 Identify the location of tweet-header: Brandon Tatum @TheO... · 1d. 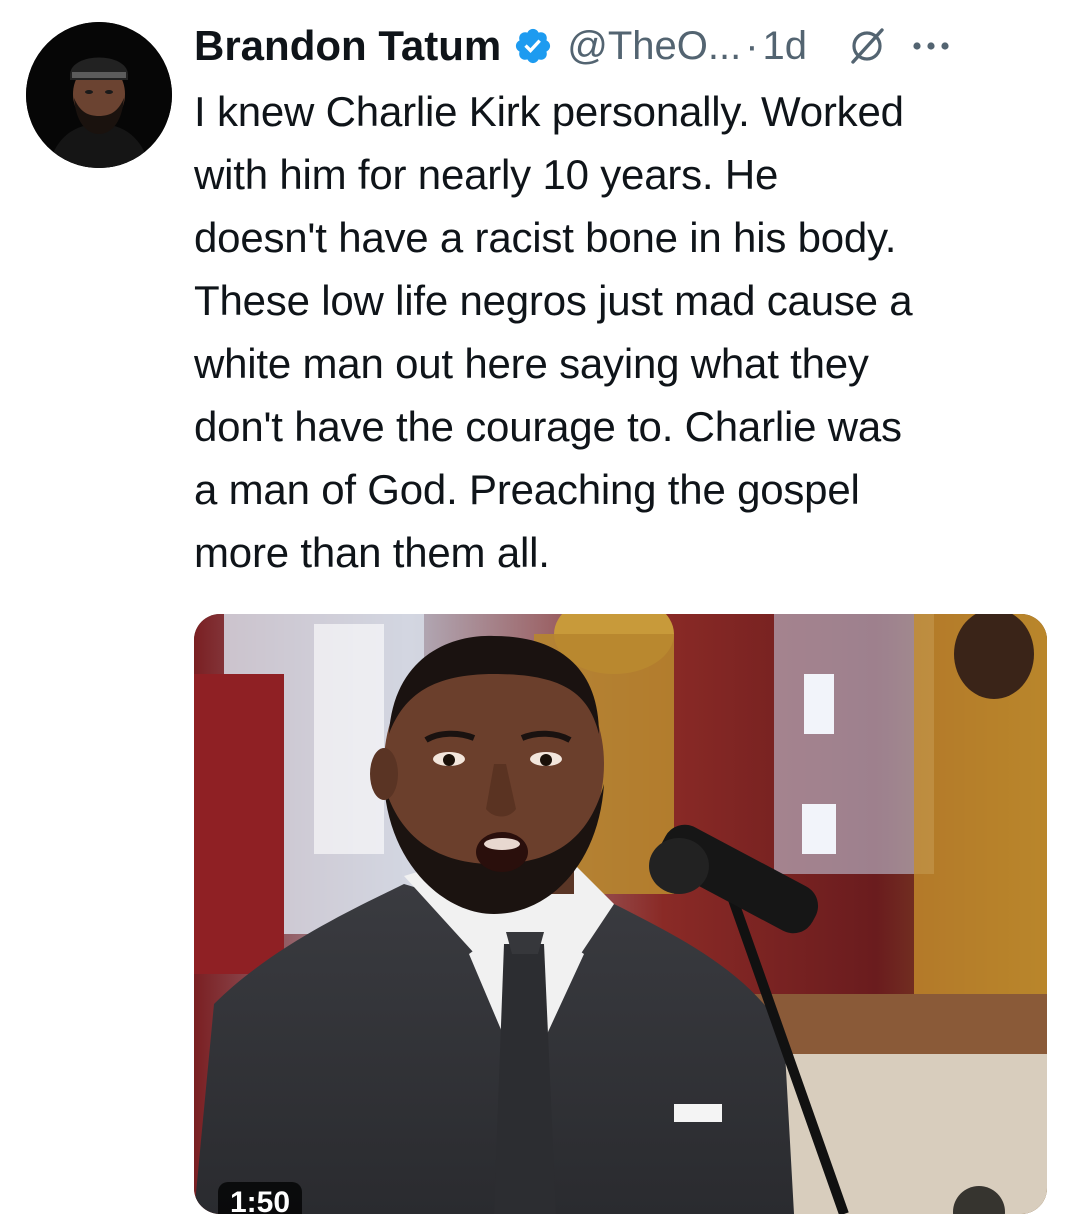
(624, 46).